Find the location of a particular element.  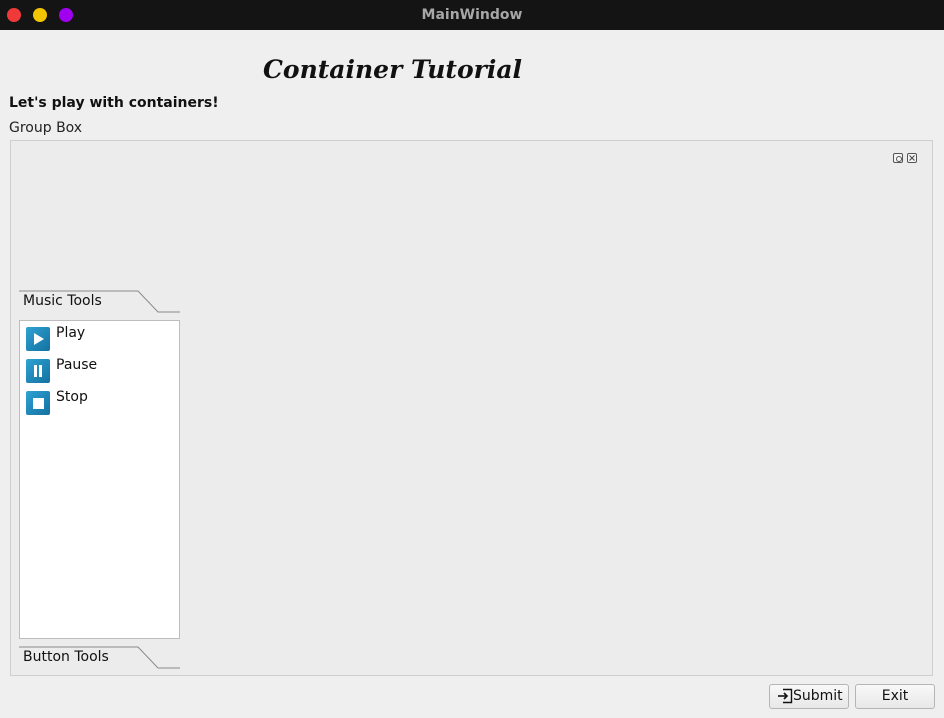

close-icon is located at coordinates (912, 158).